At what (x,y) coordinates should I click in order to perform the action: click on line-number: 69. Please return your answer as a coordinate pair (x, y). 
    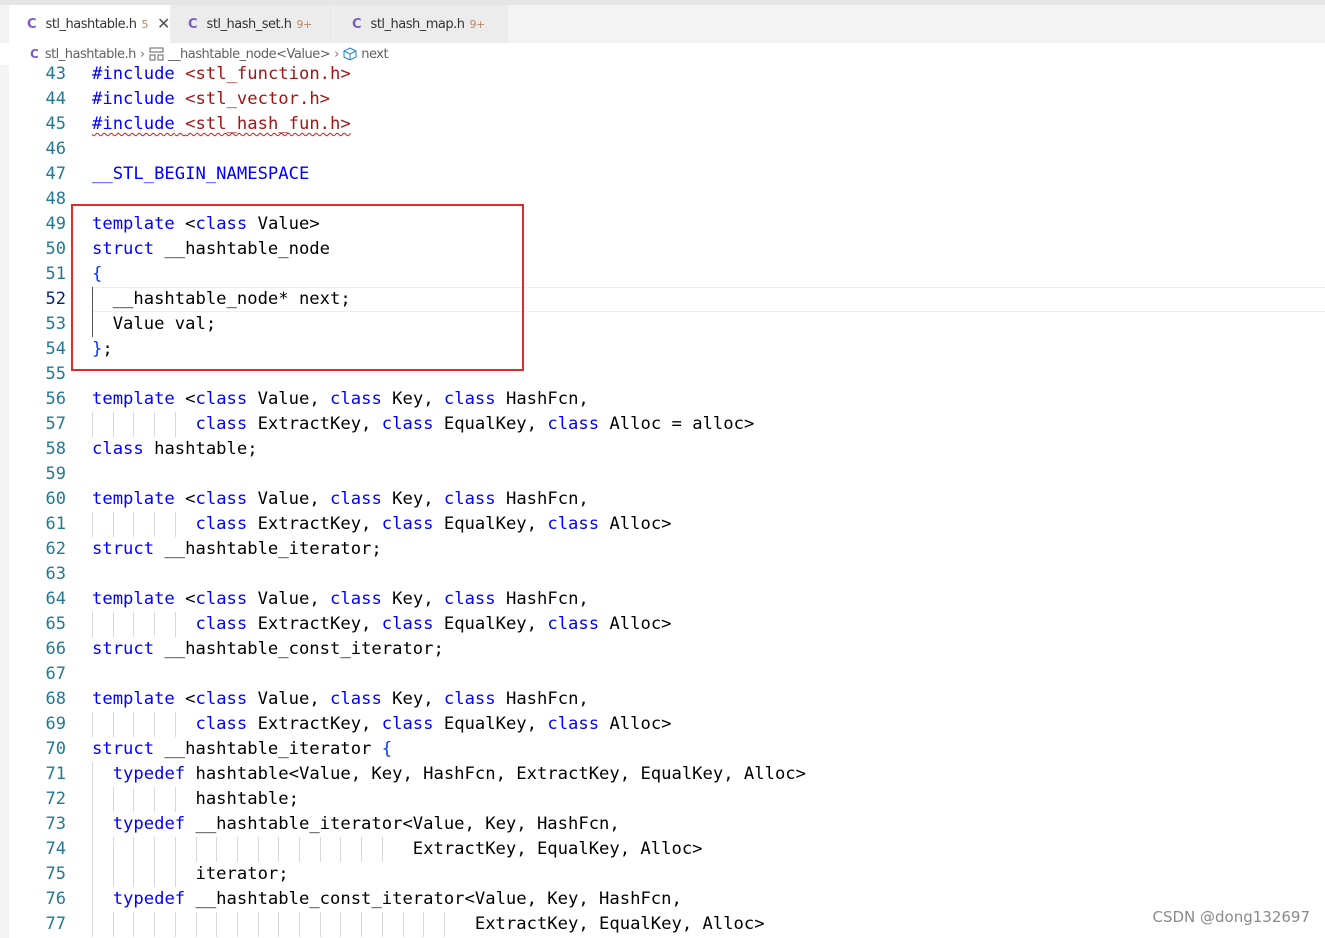
    Looking at the image, I should click on (55, 724).